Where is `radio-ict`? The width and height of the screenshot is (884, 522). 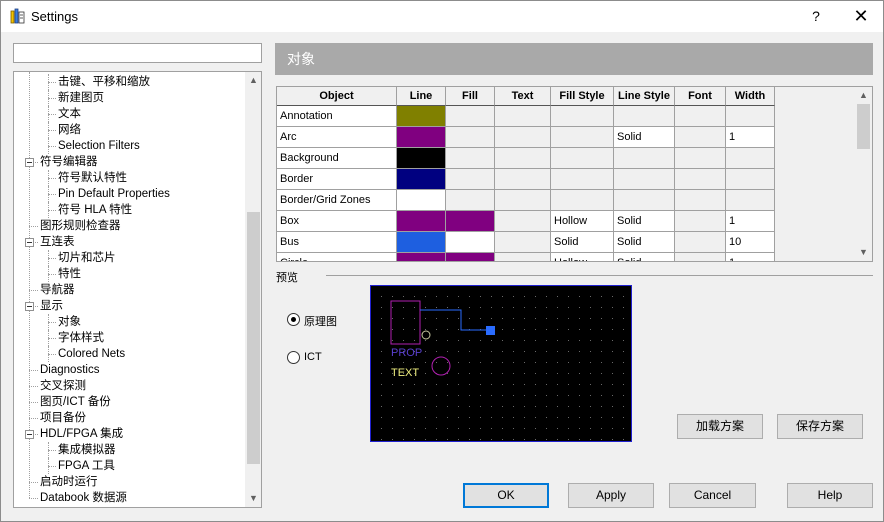 radio-ict is located at coordinates (293, 357).